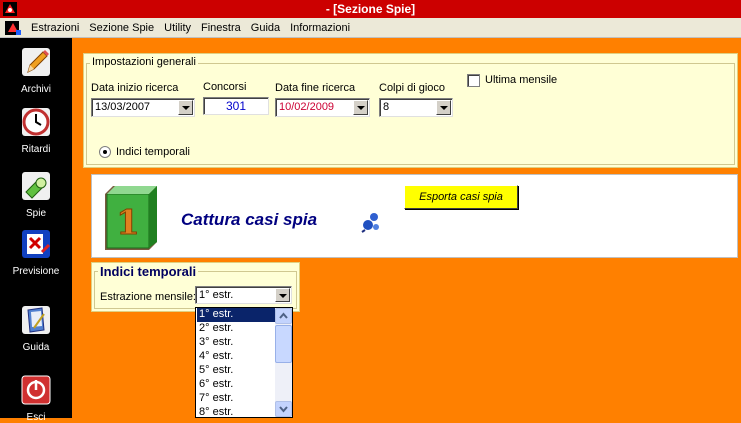  I want to click on indici-temporali-radio-label: Indici temporali, so click(153, 152).